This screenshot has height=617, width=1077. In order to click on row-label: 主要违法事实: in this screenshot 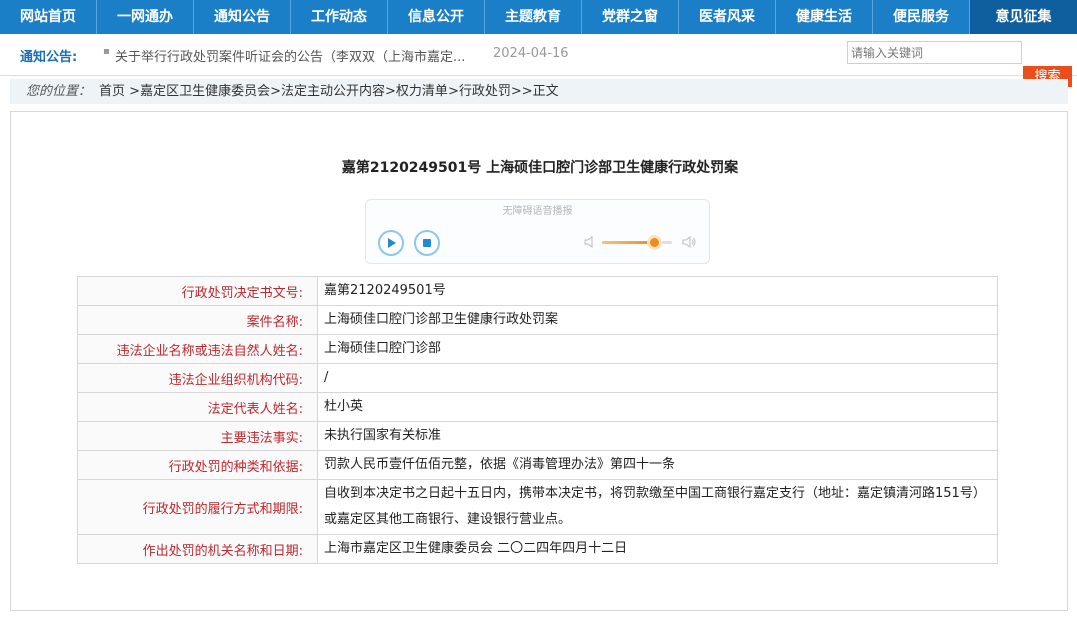, I will do `click(197, 436)`.